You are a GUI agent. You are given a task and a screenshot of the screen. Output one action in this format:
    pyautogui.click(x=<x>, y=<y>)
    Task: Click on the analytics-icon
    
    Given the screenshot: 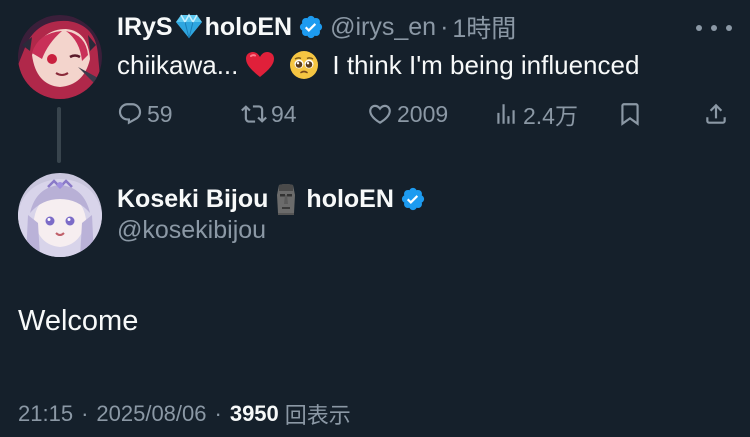 What is the action you would take?
    pyautogui.click(x=506, y=114)
    